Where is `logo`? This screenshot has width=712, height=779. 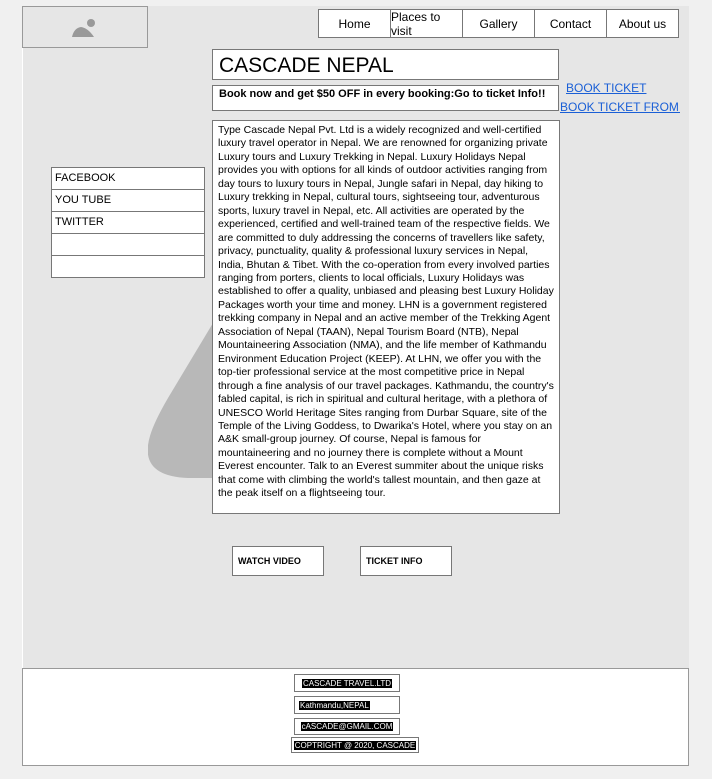 logo is located at coordinates (85, 27).